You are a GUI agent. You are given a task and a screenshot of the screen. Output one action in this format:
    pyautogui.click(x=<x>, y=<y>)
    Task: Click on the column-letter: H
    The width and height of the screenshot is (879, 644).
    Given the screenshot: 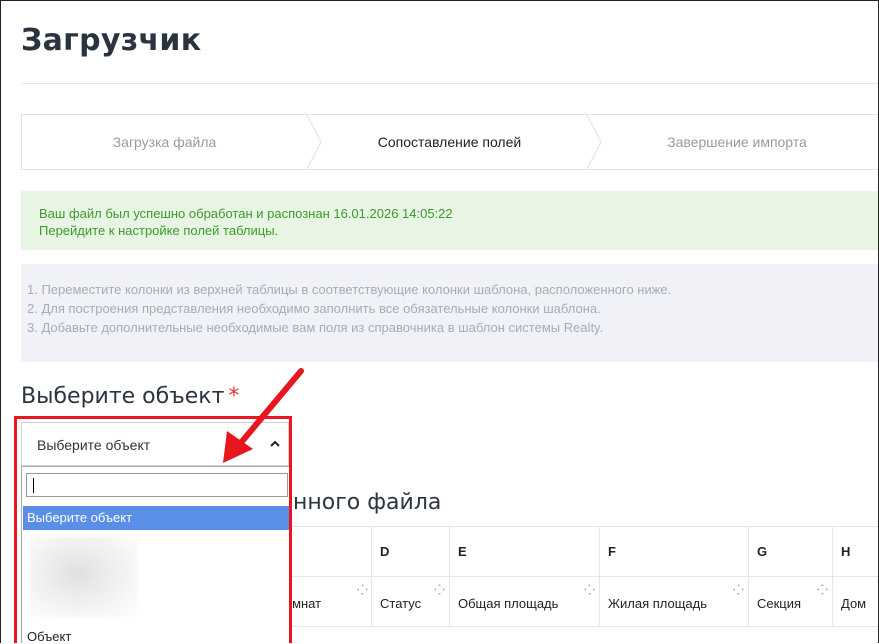 What is the action you would take?
    pyautogui.click(x=855, y=552)
    